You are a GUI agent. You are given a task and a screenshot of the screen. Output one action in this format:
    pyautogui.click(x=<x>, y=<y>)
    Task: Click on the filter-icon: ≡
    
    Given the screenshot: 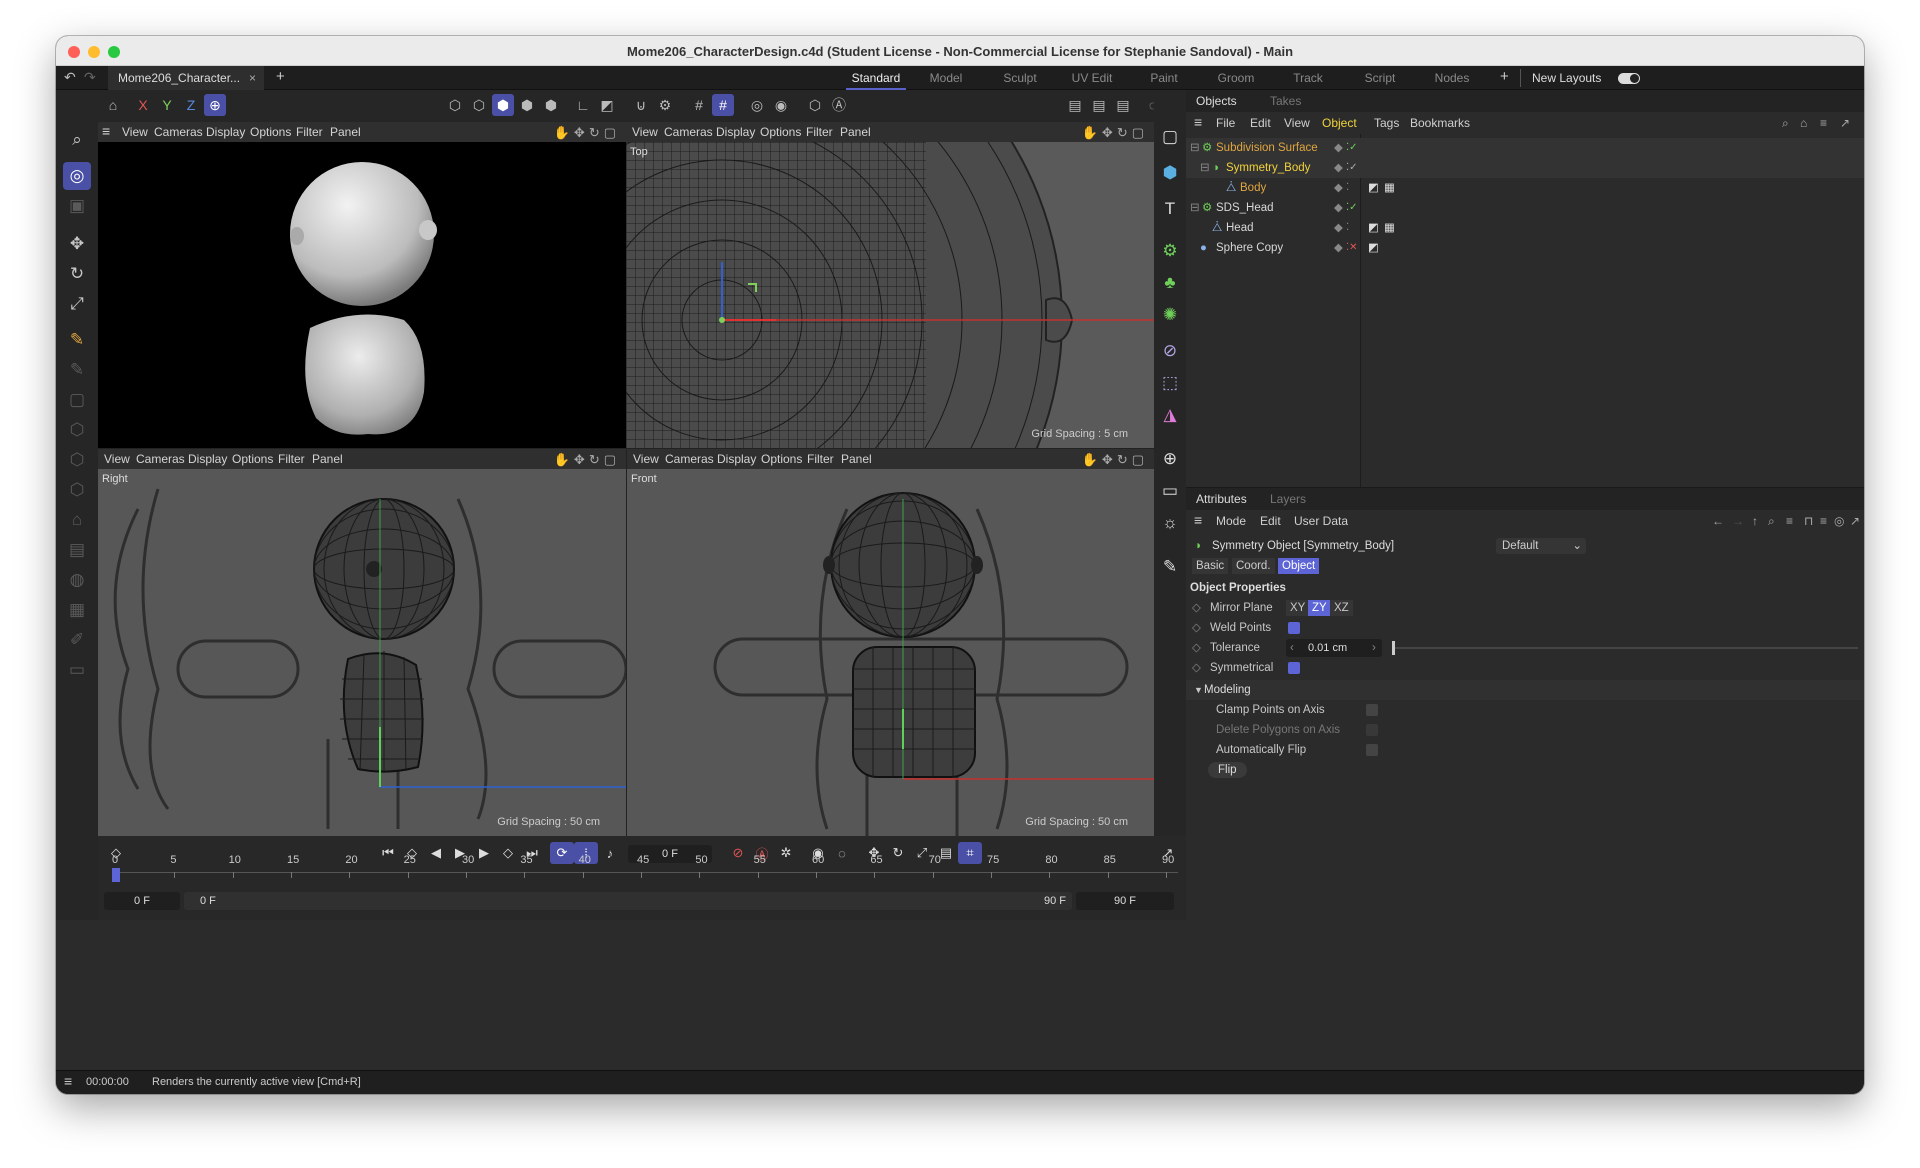 What is the action you would take?
    pyautogui.click(x=1789, y=521)
    